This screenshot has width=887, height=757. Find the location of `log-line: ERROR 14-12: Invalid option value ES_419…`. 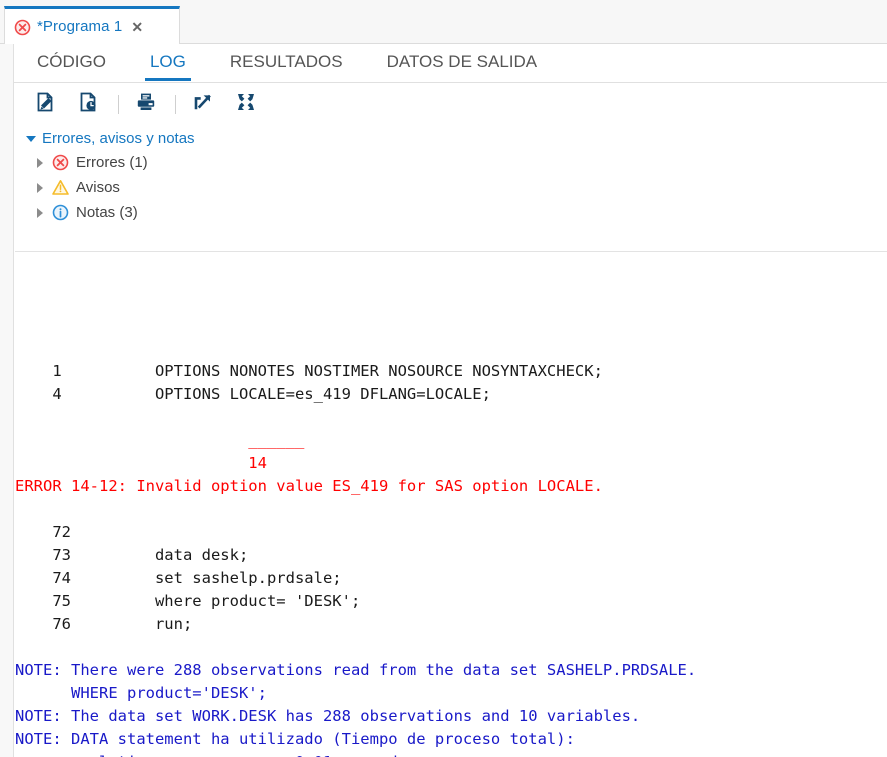

log-line: ERROR 14-12: Invalid option value ES_419… is located at coordinates (309, 486).